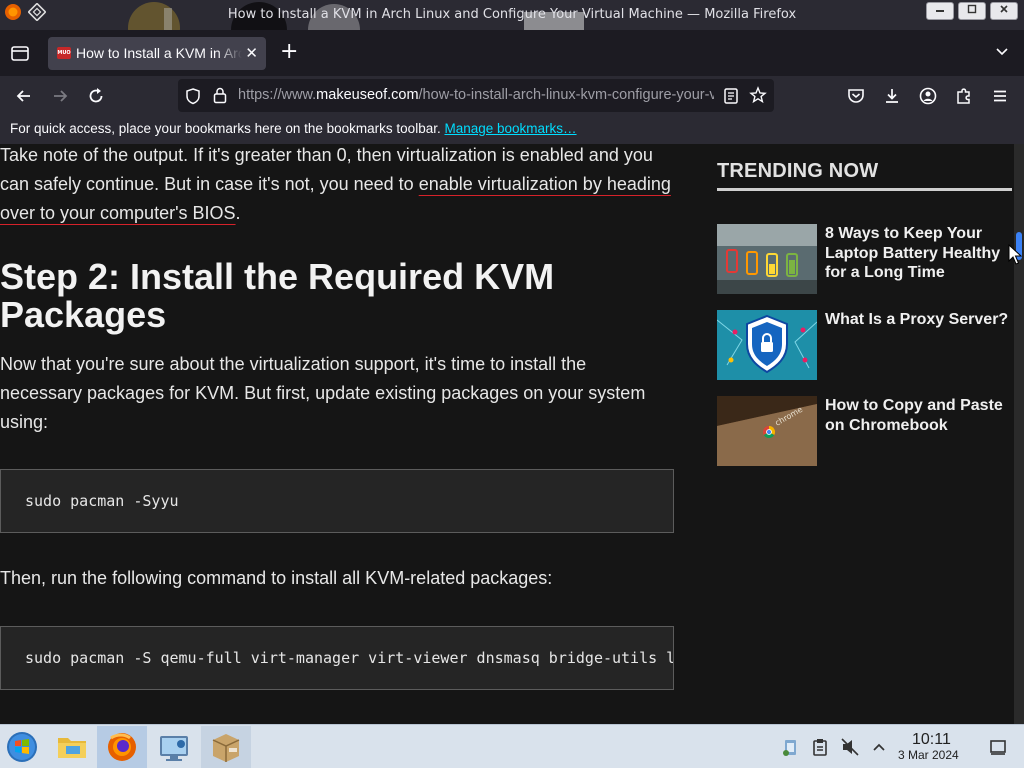  What do you see at coordinates (512, 746) in the screenshot?
I see `taskbar: 10:11 3 Mar 2024` at bounding box center [512, 746].